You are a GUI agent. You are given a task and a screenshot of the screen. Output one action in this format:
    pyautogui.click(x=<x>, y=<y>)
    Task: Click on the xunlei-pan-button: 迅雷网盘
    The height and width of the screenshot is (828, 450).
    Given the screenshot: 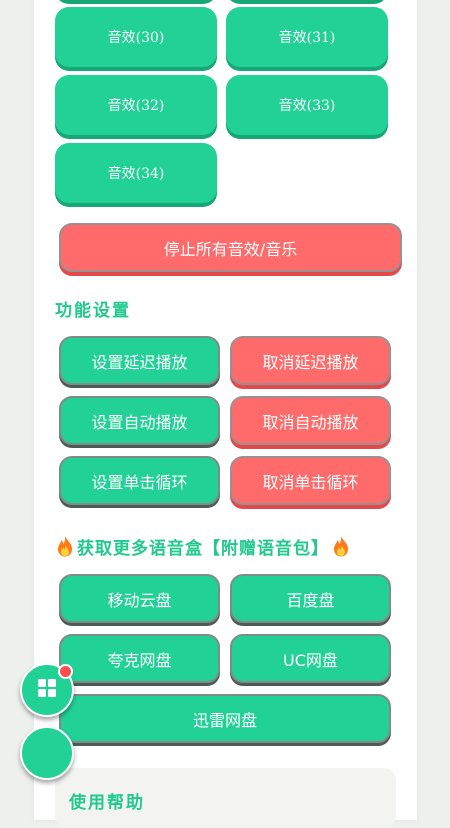 What is the action you would take?
    pyautogui.click(x=225, y=718)
    